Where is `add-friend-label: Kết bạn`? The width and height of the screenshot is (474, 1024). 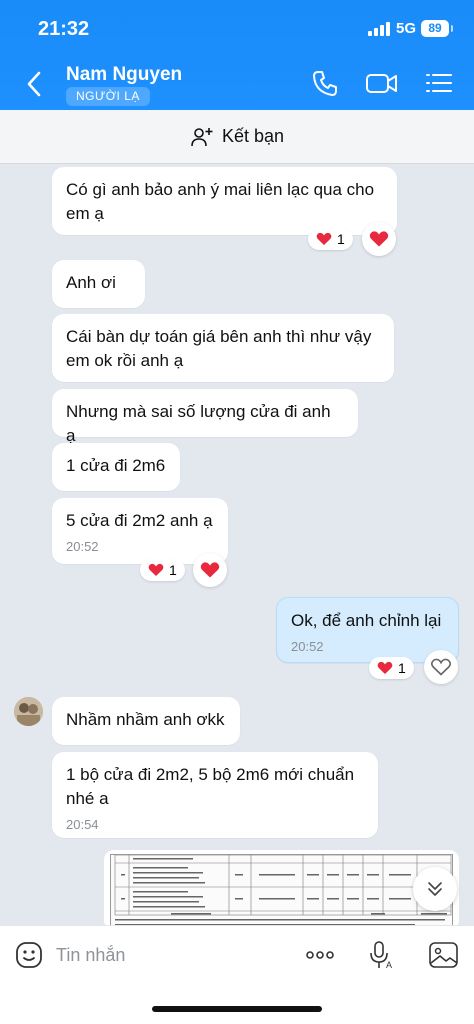
add-friend-label: Kết bạn is located at coordinates (253, 136).